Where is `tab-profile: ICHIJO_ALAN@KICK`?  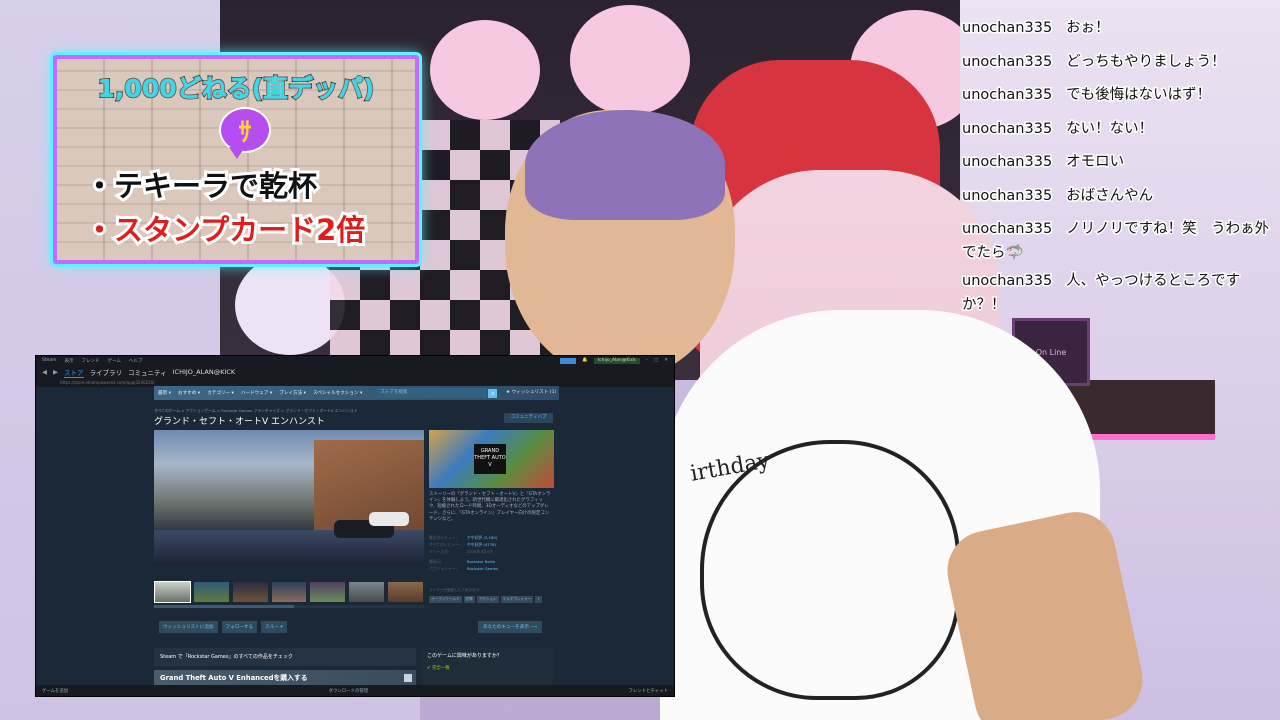 tab-profile: ICHIJO_ALAN@KICK is located at coordinates (204, 372).